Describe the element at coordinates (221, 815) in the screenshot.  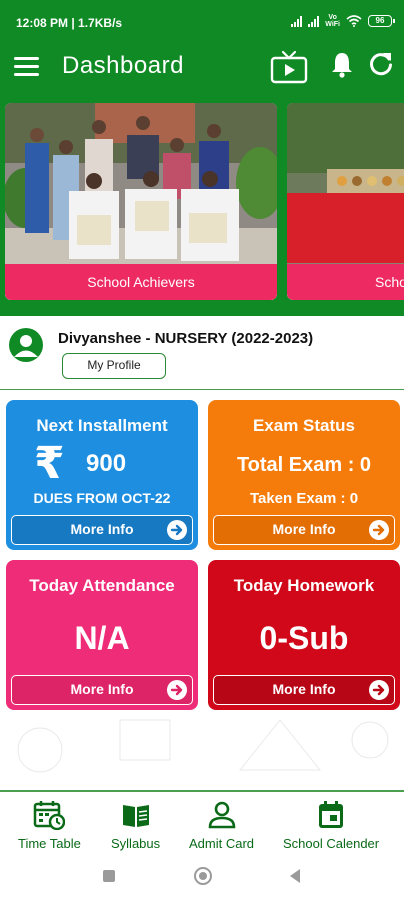
I see `admit-card-icon` at that location.